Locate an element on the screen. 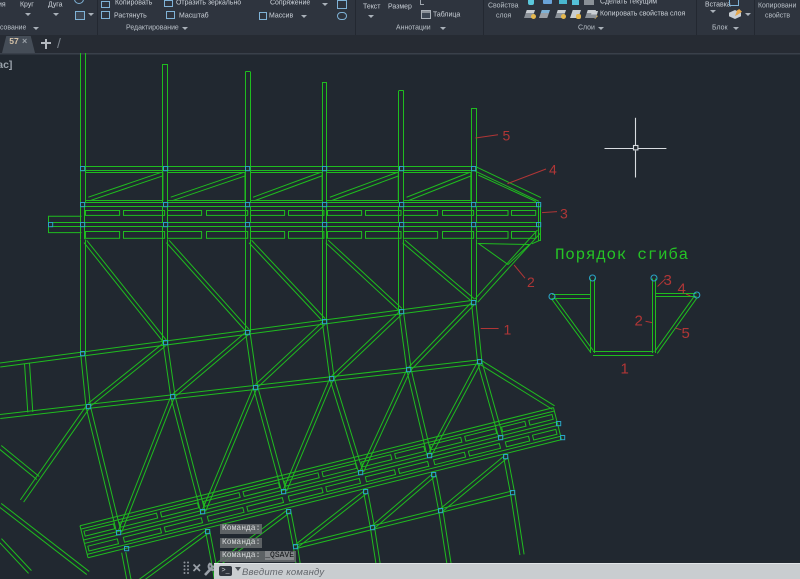  svg-text: Порядок сгиба is located at coordinates (622, 255).